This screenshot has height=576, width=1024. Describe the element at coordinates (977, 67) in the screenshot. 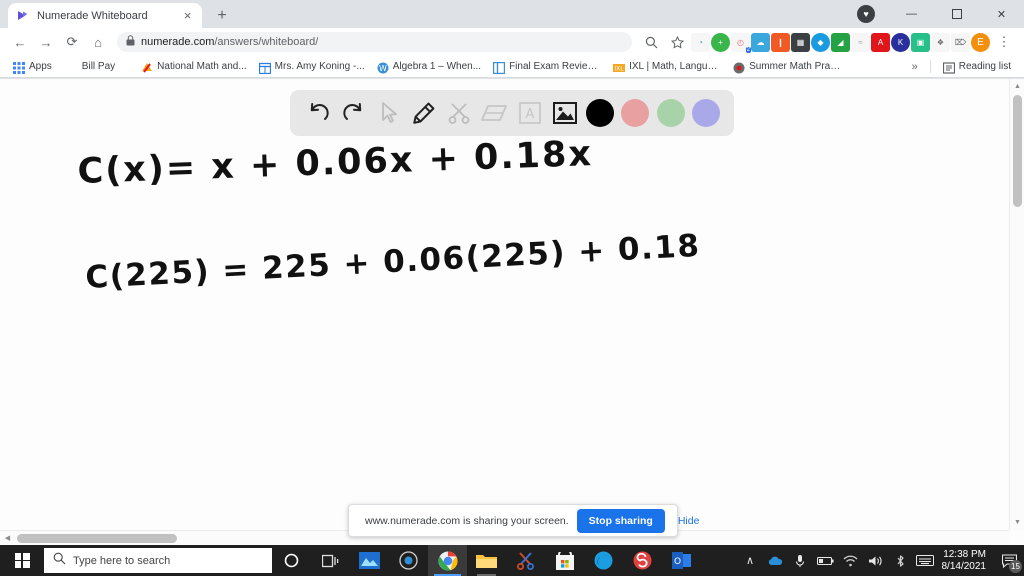

I see `reading-list-button: Reading list` at that location.